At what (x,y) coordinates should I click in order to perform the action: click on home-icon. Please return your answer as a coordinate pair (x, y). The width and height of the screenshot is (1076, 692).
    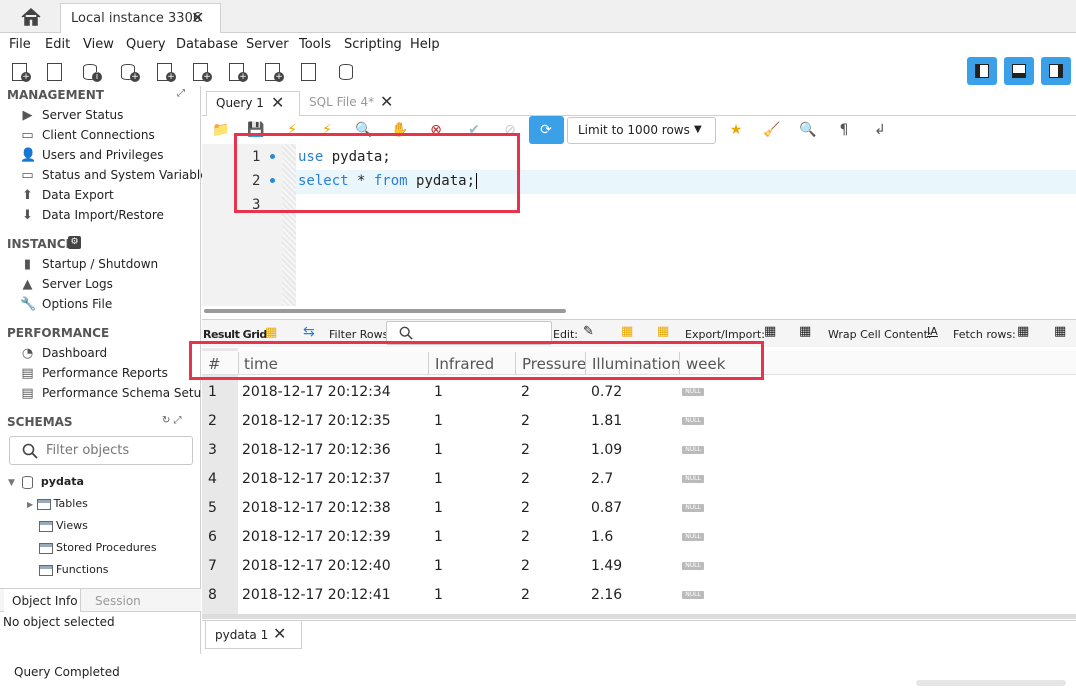
    Looking at the image, I should click on (31, 17).